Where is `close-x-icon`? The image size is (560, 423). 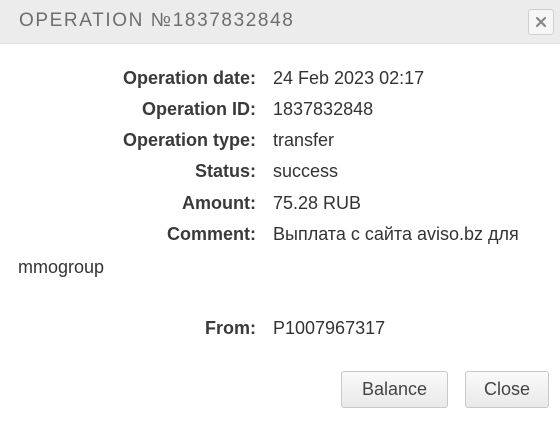 close-x-icon is located at coordinates (541, 22).